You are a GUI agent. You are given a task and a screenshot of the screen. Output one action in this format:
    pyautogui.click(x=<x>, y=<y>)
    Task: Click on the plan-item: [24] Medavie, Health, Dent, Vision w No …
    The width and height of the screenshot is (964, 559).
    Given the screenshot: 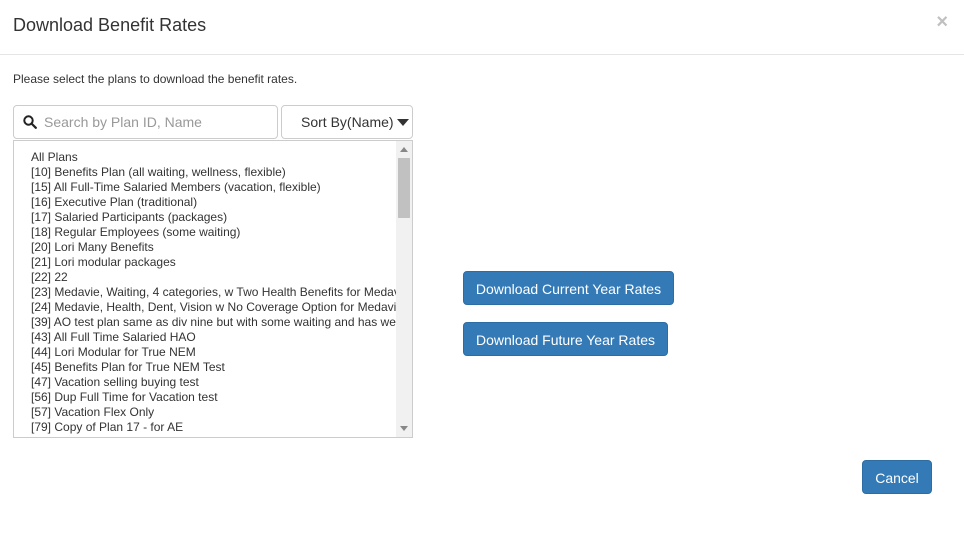 What is the action you would take?
    pyautogui.click(x=213, y=307)
    